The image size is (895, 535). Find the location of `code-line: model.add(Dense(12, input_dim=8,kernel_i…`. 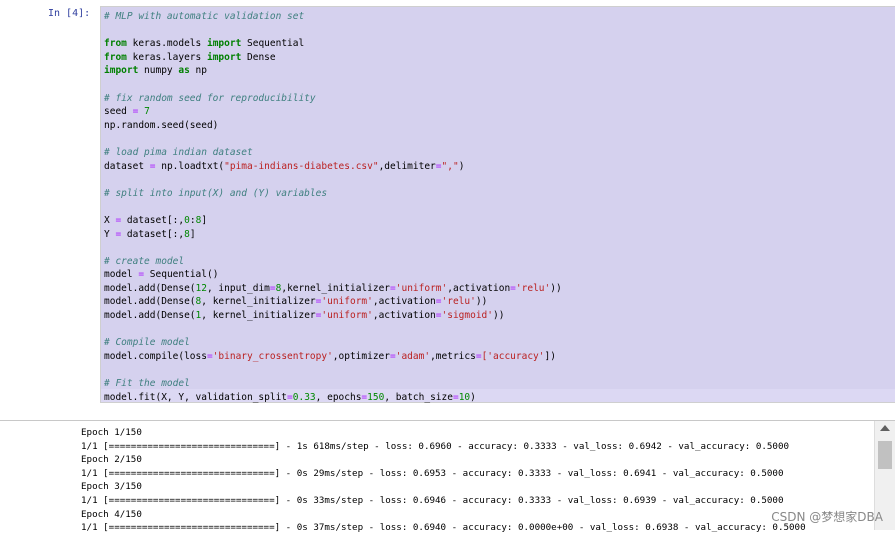

code-line: model.add(Dense(12, input_dim=8,kernel_i… is located at coordinates (333, 289).